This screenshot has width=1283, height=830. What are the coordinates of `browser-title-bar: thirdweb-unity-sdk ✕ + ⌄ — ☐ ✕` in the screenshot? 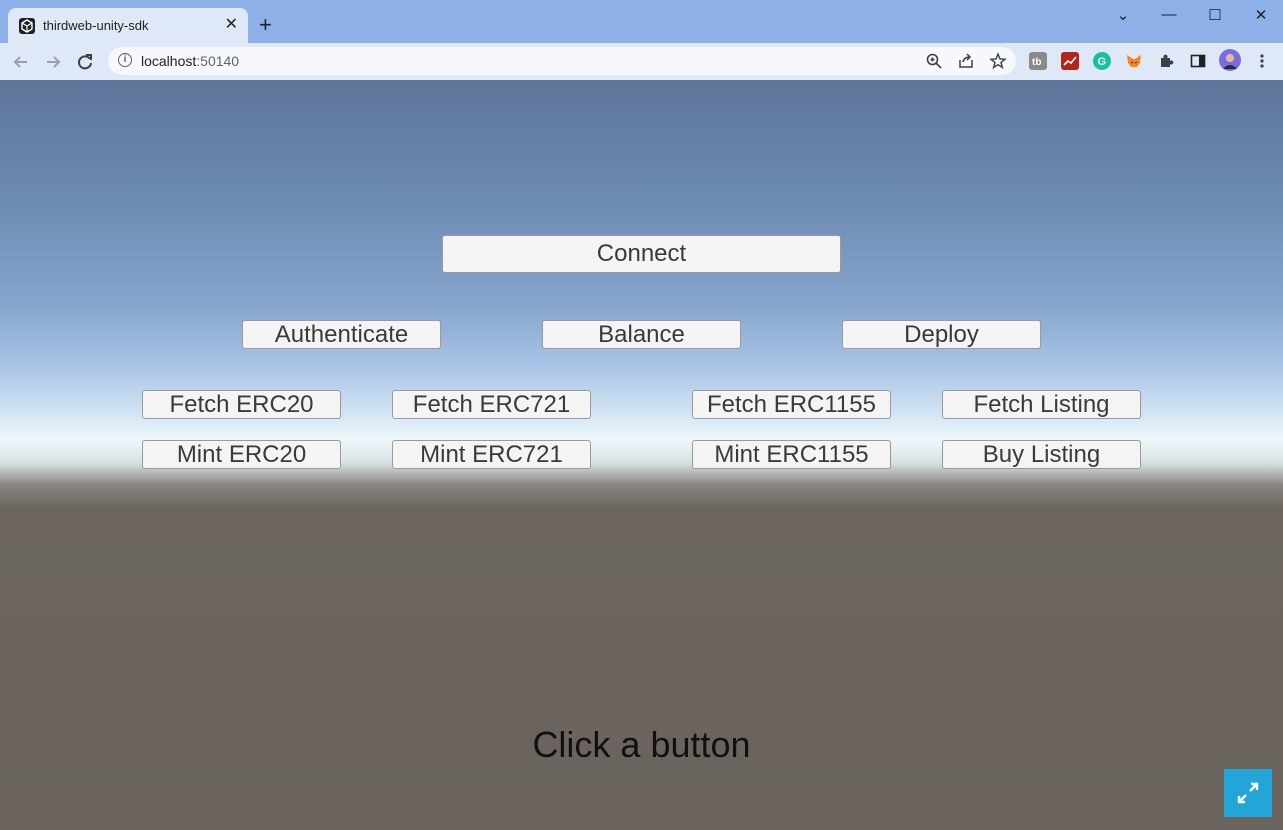 It's located at (641, 21).